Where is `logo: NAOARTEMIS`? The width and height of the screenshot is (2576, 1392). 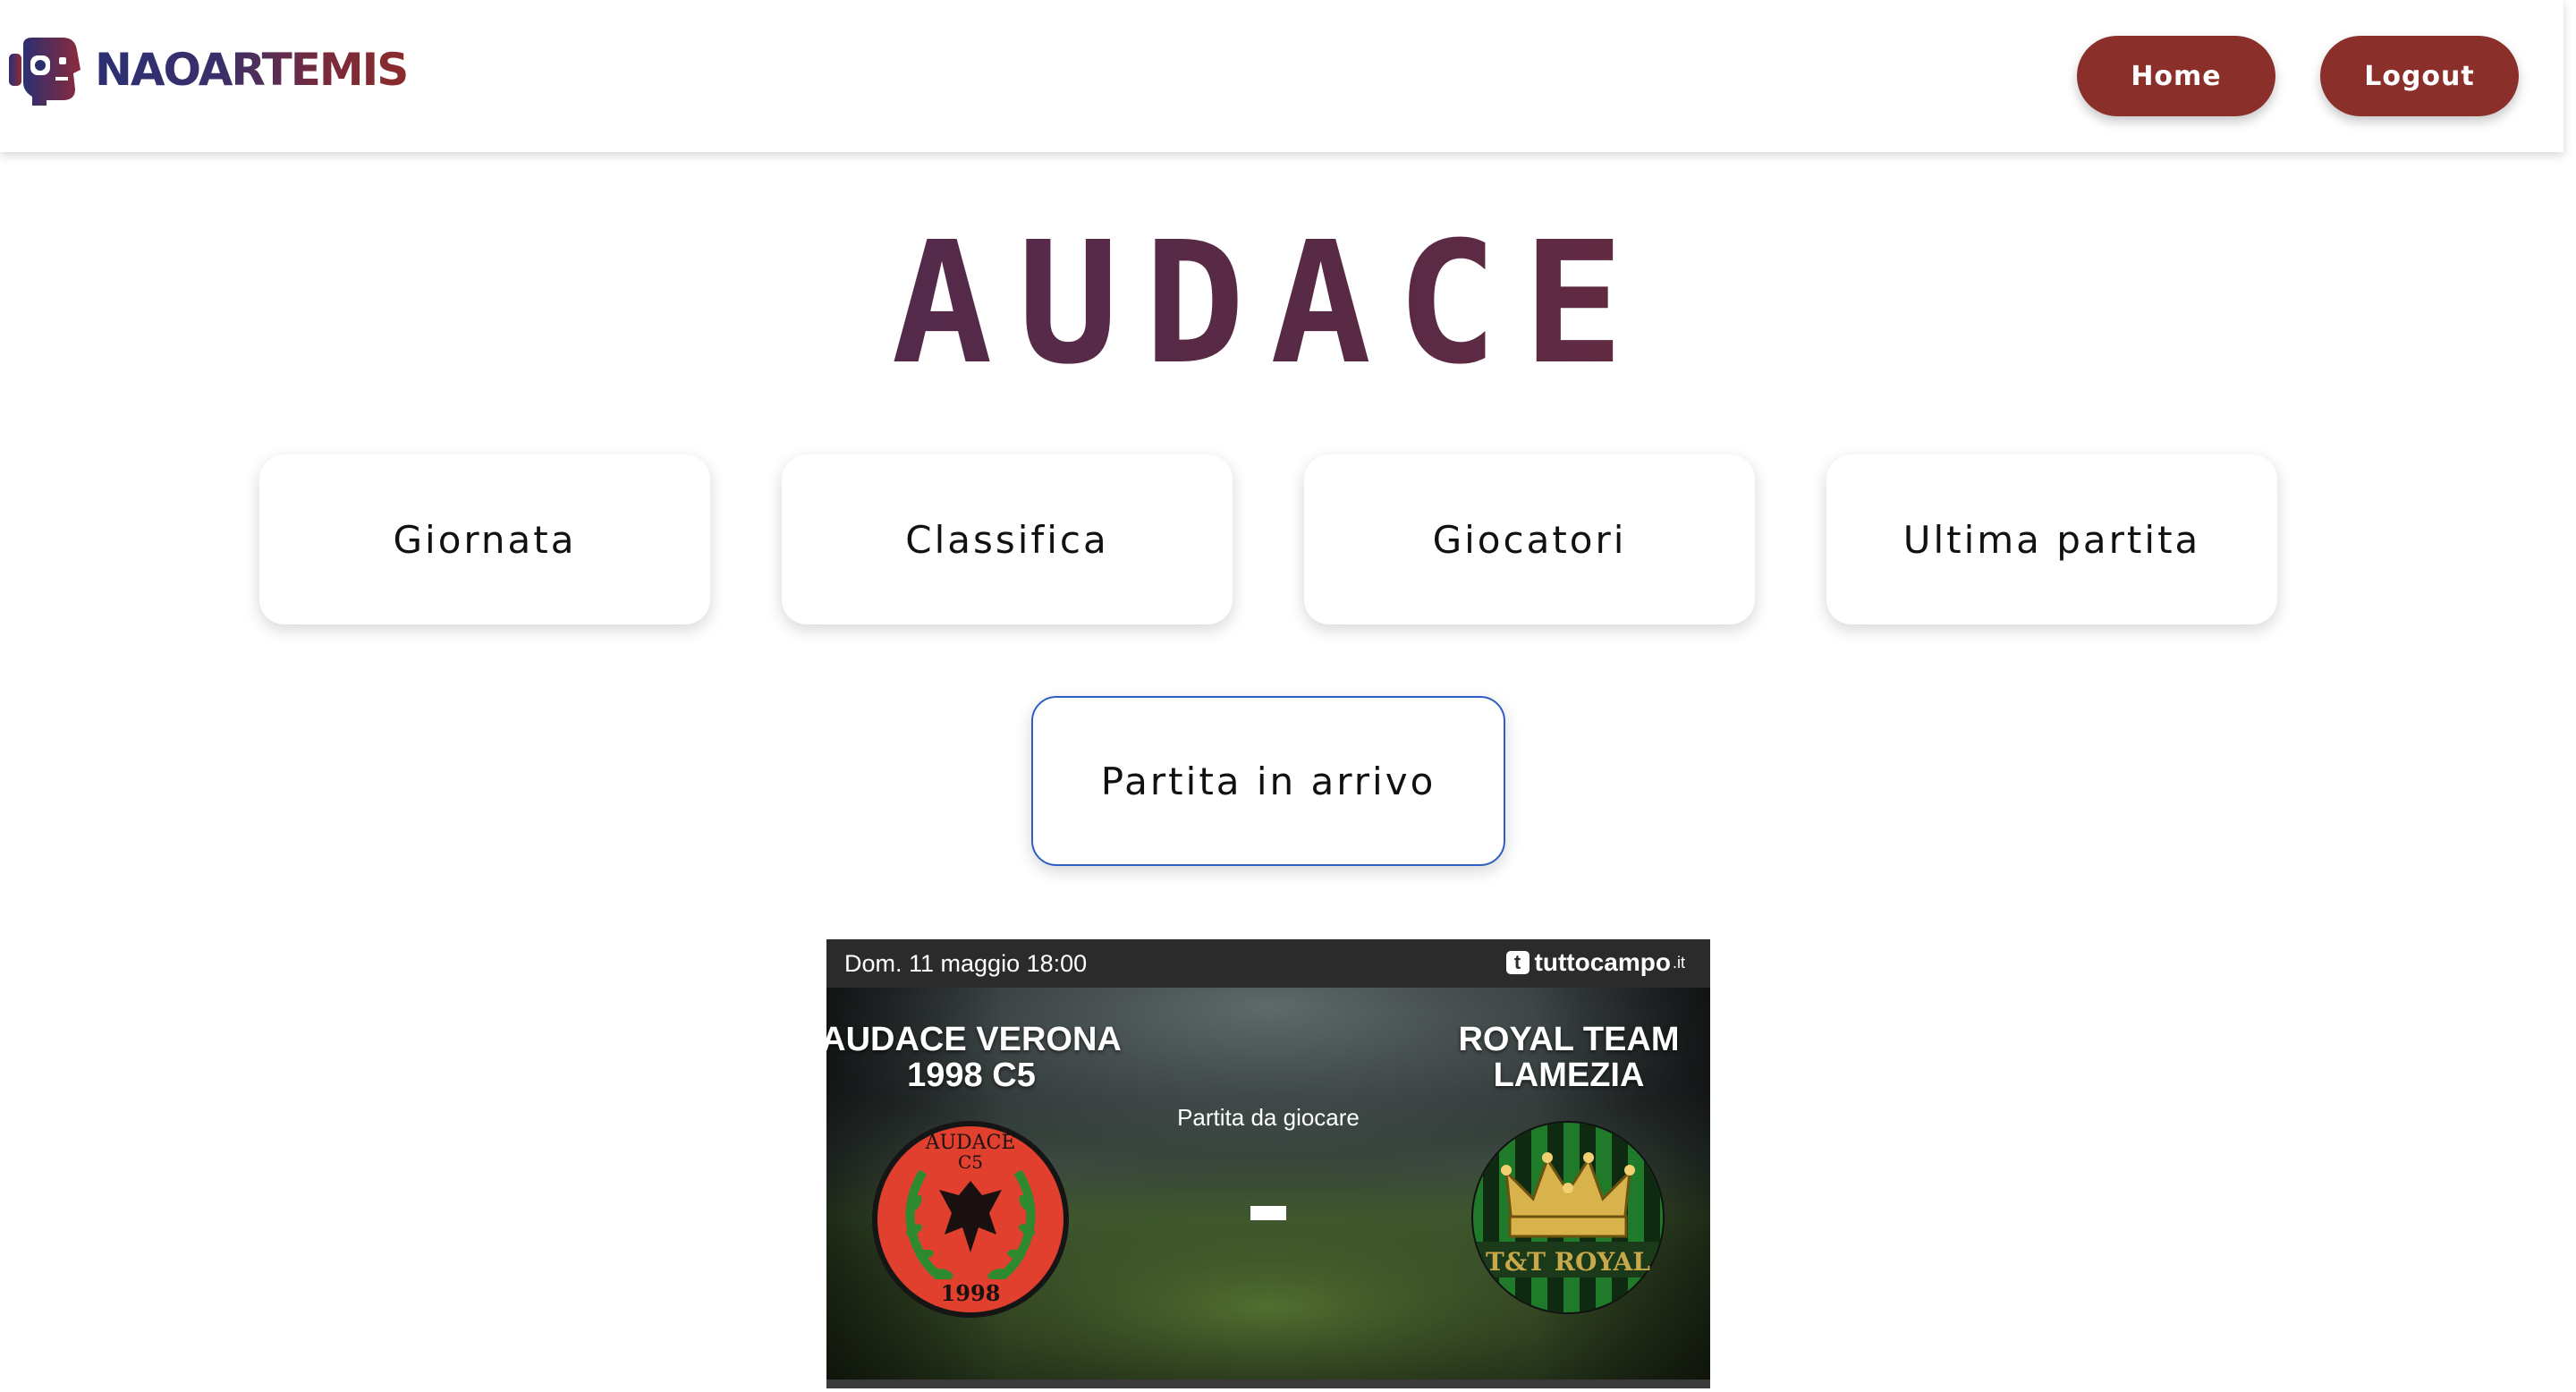
logo: NAOARTEMIS is located at coordinates (207, 70).